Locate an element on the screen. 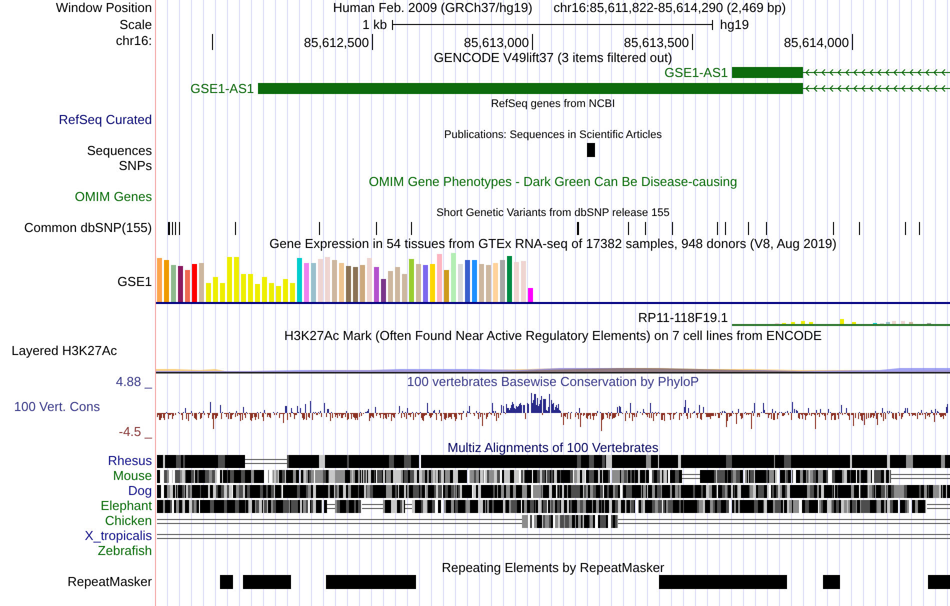  track-label: 4.88 _ is located at coordinates (134, 381).